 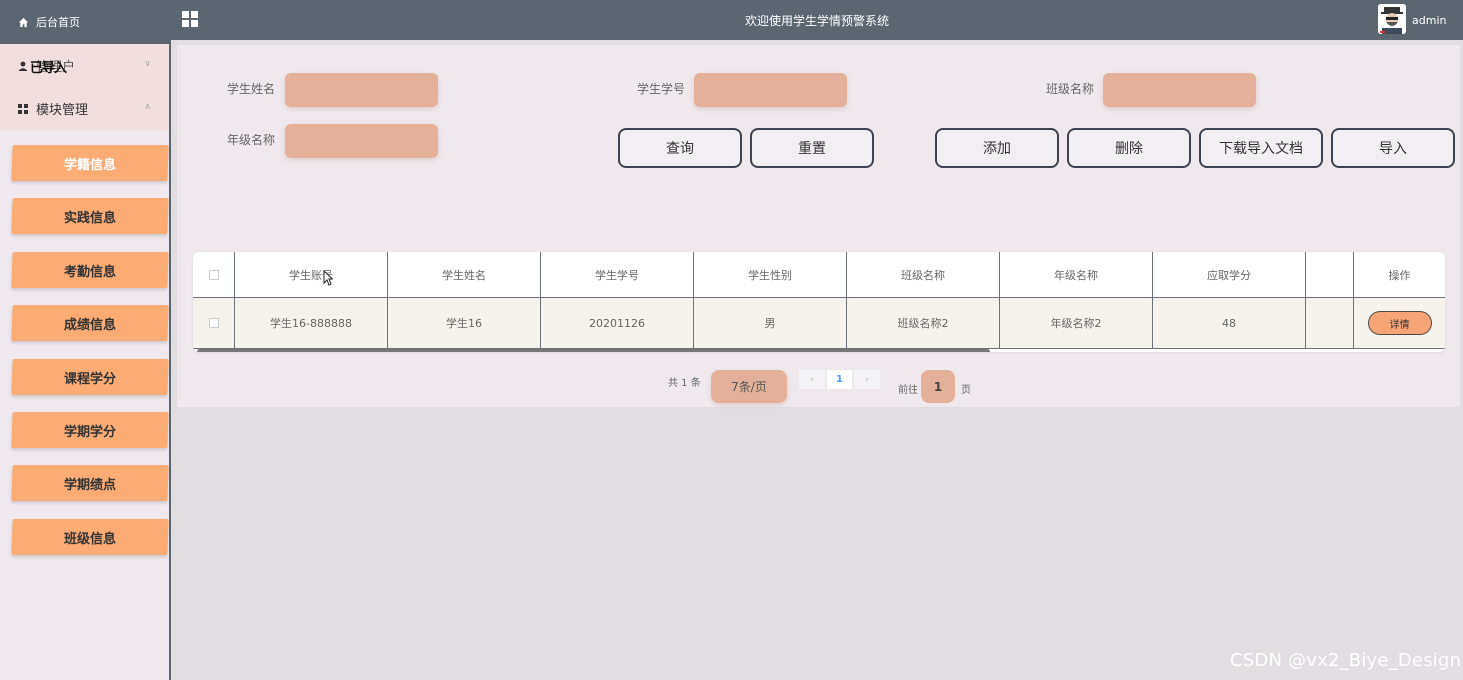 I want to click on top-header: 欢迎使用学生学情预警系统 admin, so click(x=817, y=20).